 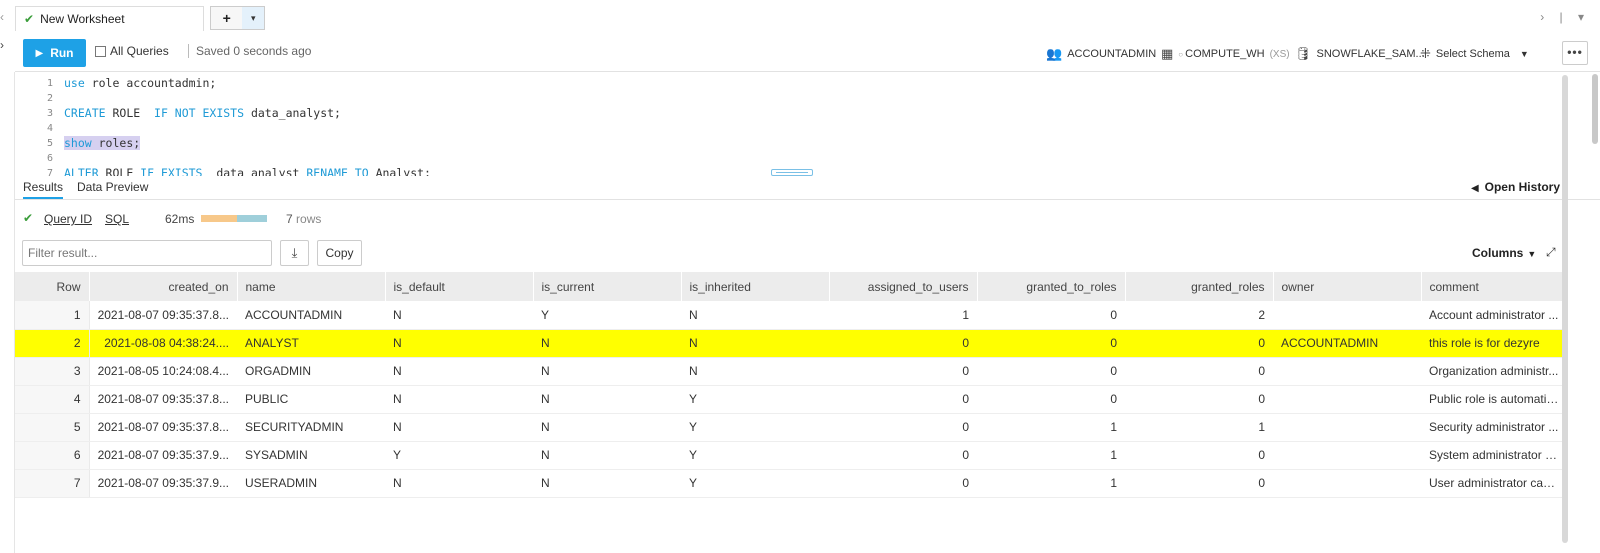 What do you see at coordinates (311, 427) in the screenshot?
I see `table-cell: SECURITYADMIN` at bounding box center [311, 427].